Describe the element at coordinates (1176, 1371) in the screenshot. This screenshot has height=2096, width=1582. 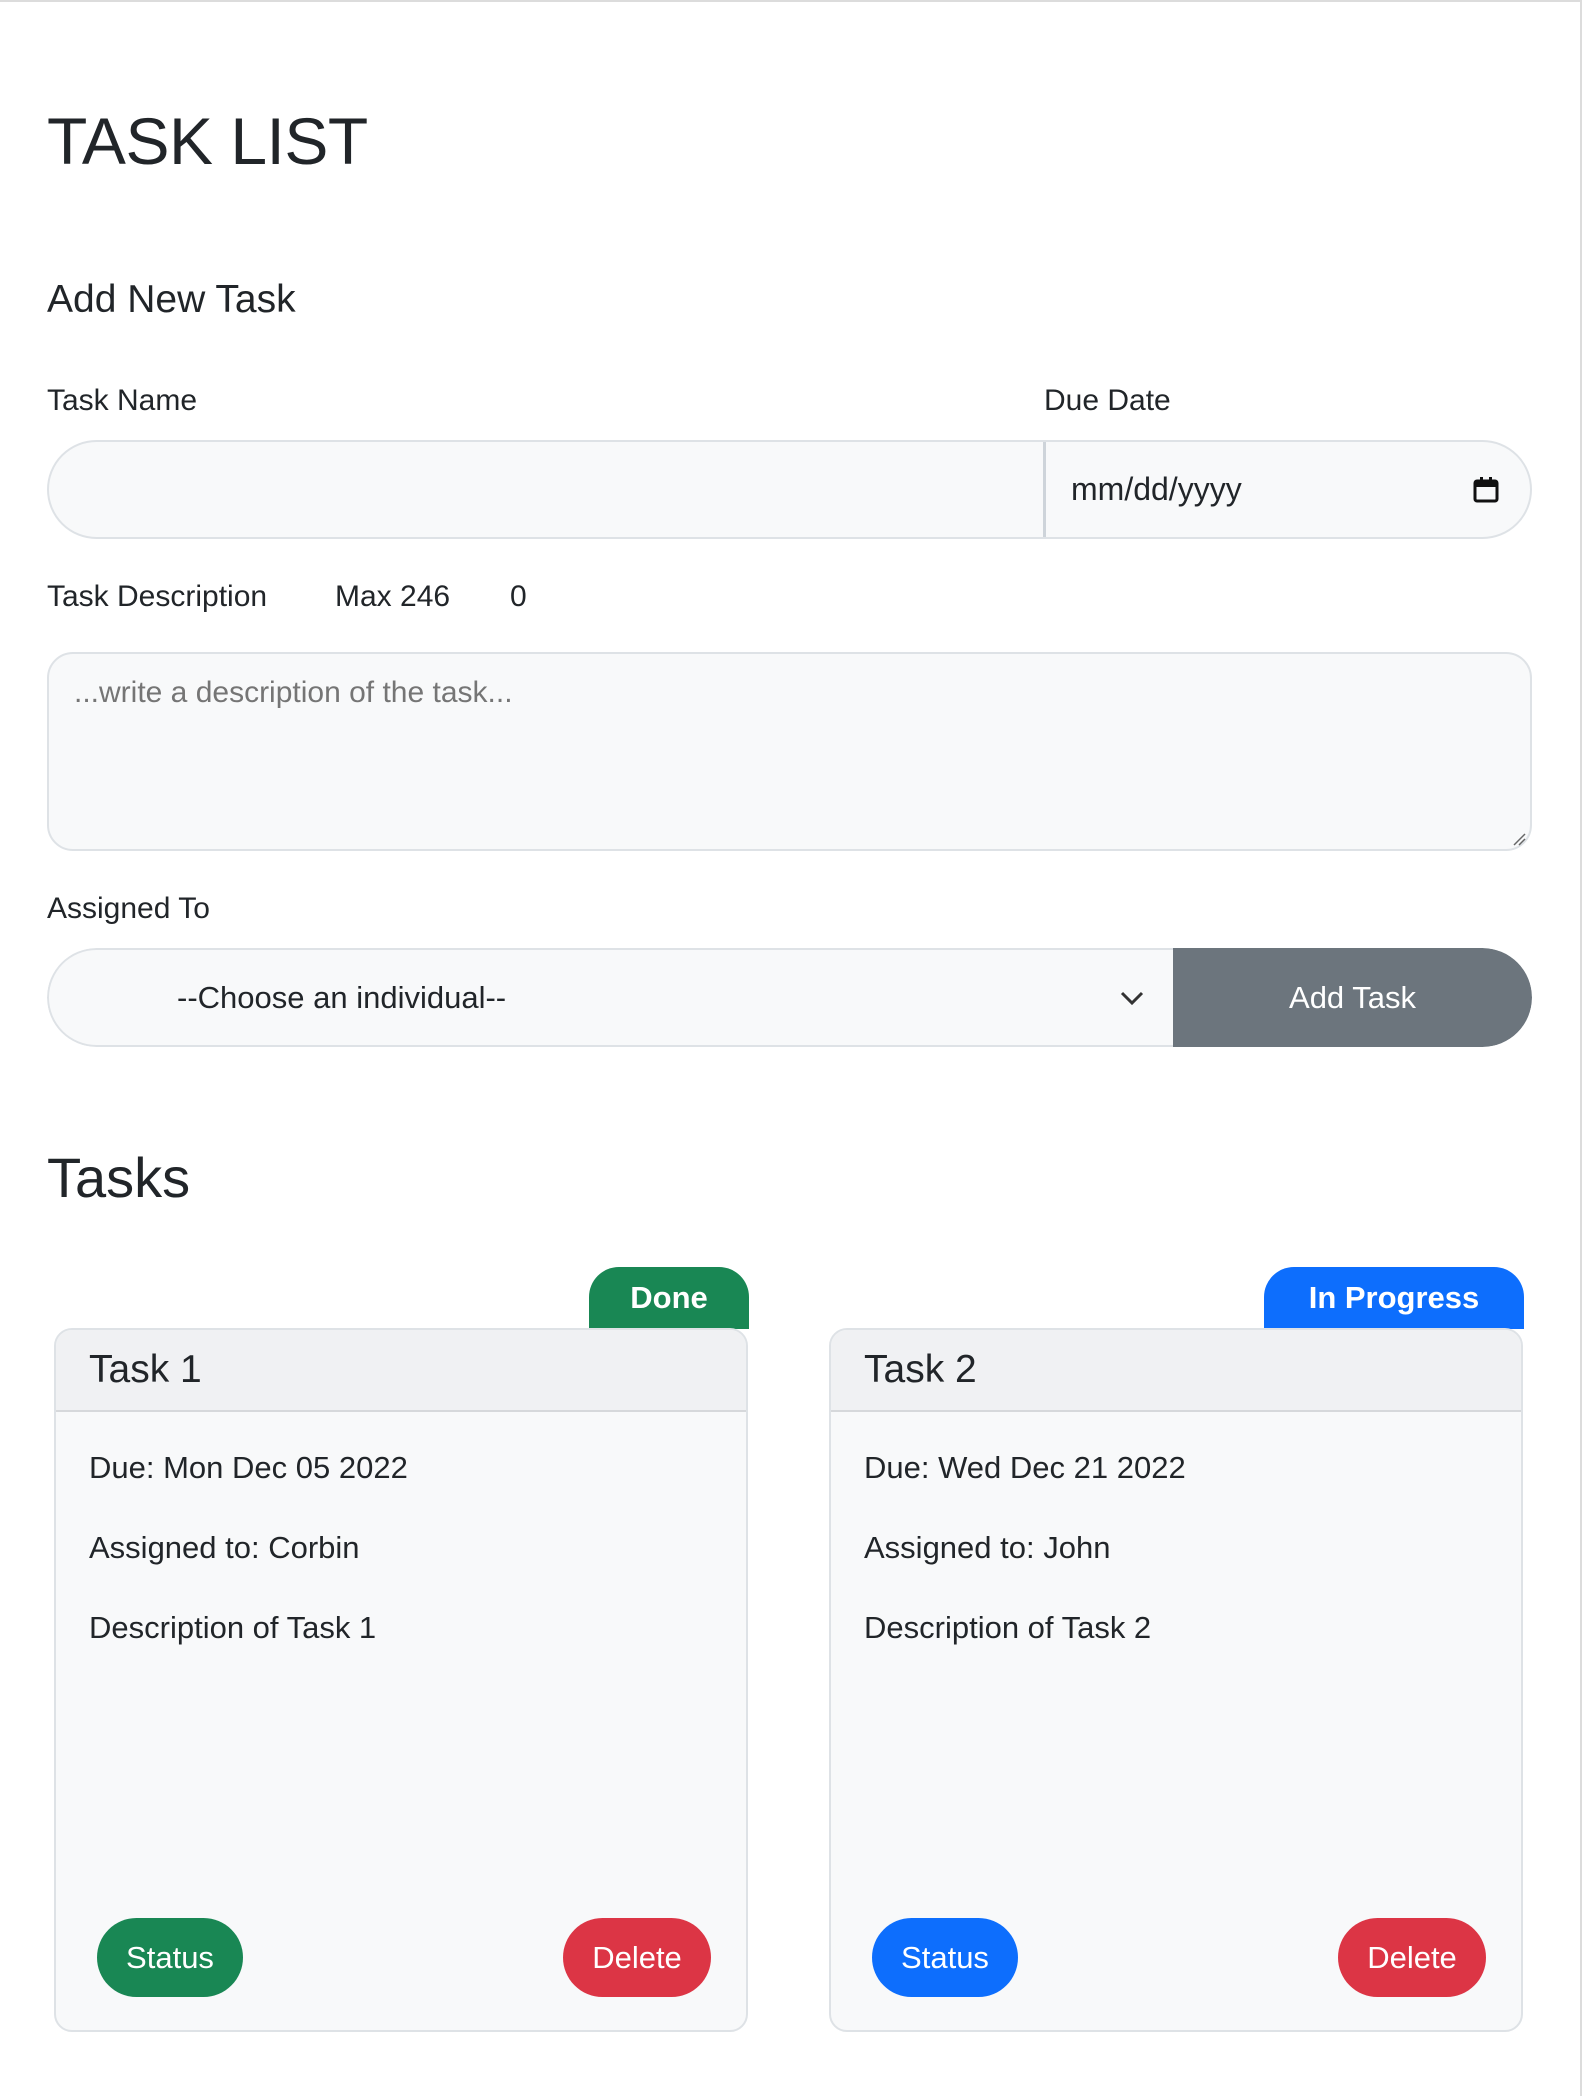
I see `task-card-title: Task 2` at that location.